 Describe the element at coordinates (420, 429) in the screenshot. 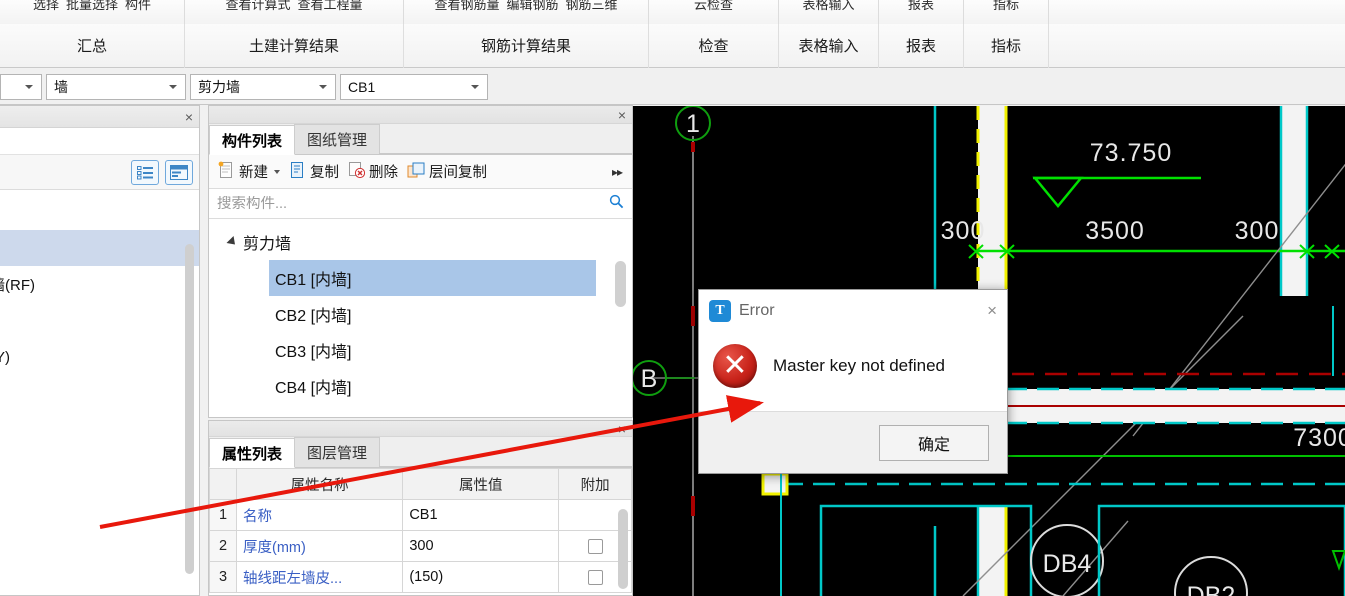

I see `property-panel-titlebar: ×` at that location.